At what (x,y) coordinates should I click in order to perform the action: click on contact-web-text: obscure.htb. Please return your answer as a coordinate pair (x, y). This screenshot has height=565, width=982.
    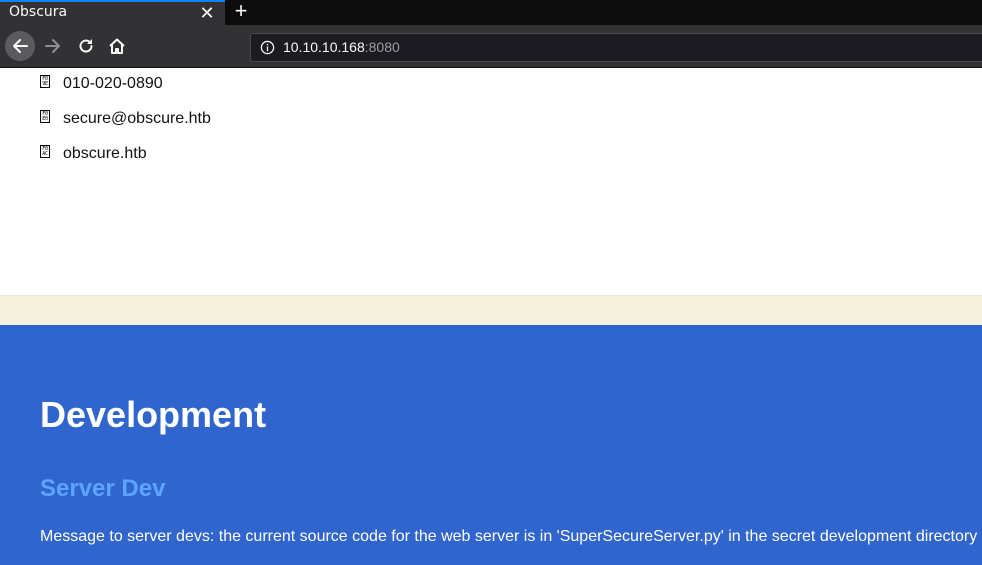
    Looking at the image, I should click on (105, 153).